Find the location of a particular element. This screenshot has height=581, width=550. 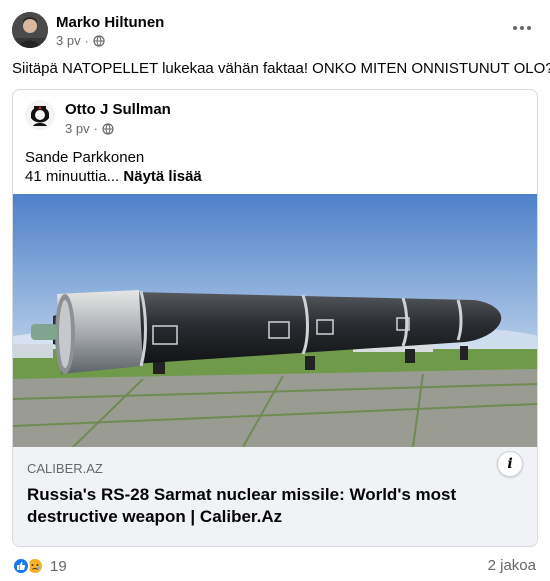

shared-post-header: Otto J Sullman 3 pv · is located at coordinates (275, 120).